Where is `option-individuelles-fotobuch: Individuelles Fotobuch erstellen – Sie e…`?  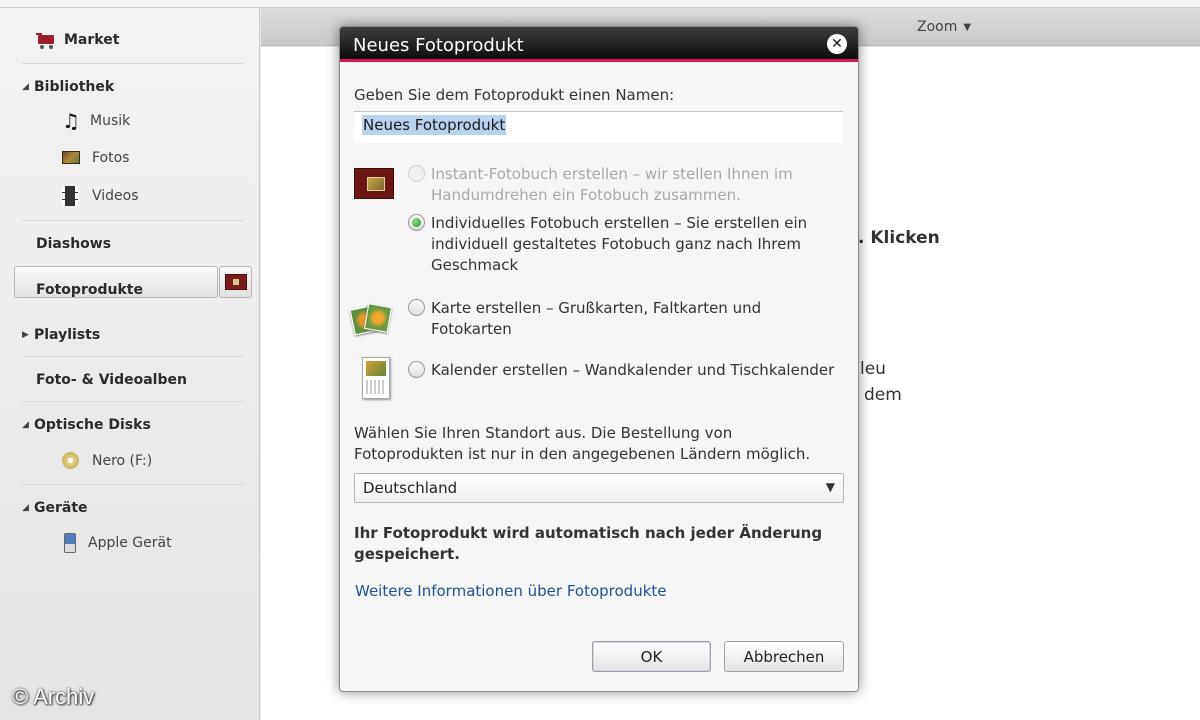
option-individuelles-fotobuch: Individuelles Fotobuch erstellen – Sie e… is located at coordinates (623, 244).